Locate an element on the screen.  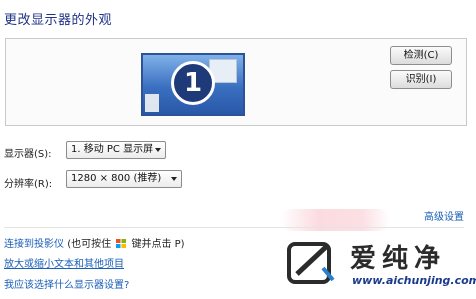
windows-logo-icon is located at coordinates (121, 243).